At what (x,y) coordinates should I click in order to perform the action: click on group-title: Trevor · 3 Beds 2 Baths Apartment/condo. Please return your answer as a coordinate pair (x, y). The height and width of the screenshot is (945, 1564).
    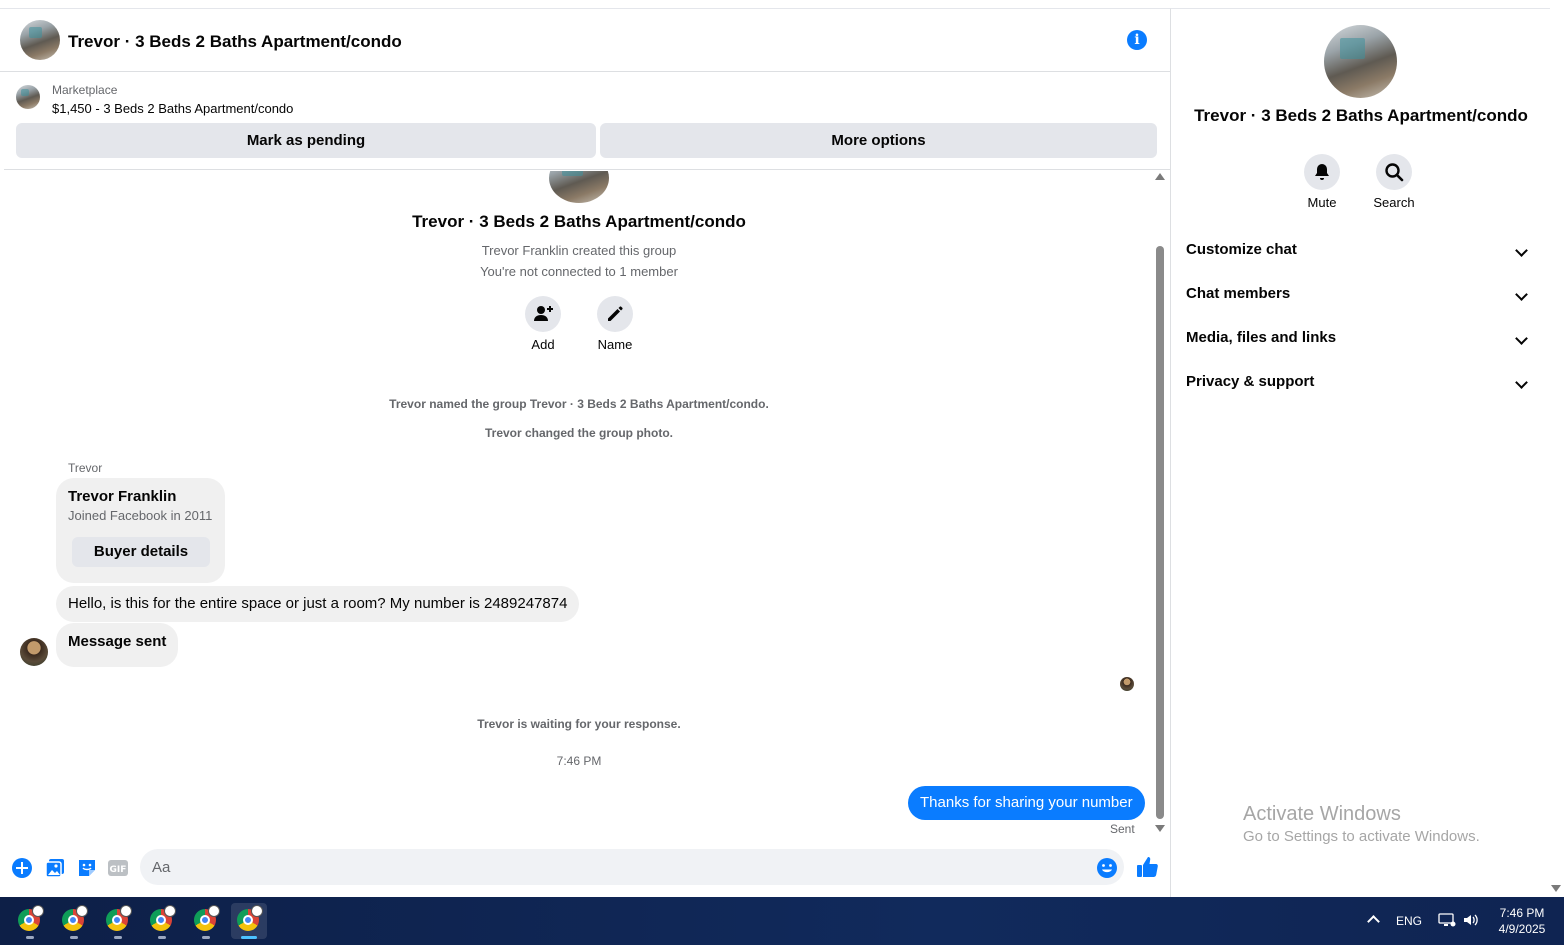
    Looking at the image, I should click on (579, 221).